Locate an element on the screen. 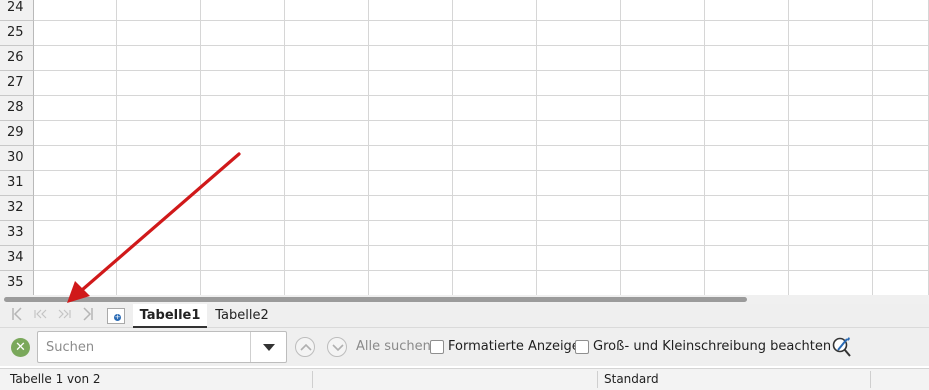 This screenshot has width=929, height=390. row-header: 24 is located at coordinates (17, 10).